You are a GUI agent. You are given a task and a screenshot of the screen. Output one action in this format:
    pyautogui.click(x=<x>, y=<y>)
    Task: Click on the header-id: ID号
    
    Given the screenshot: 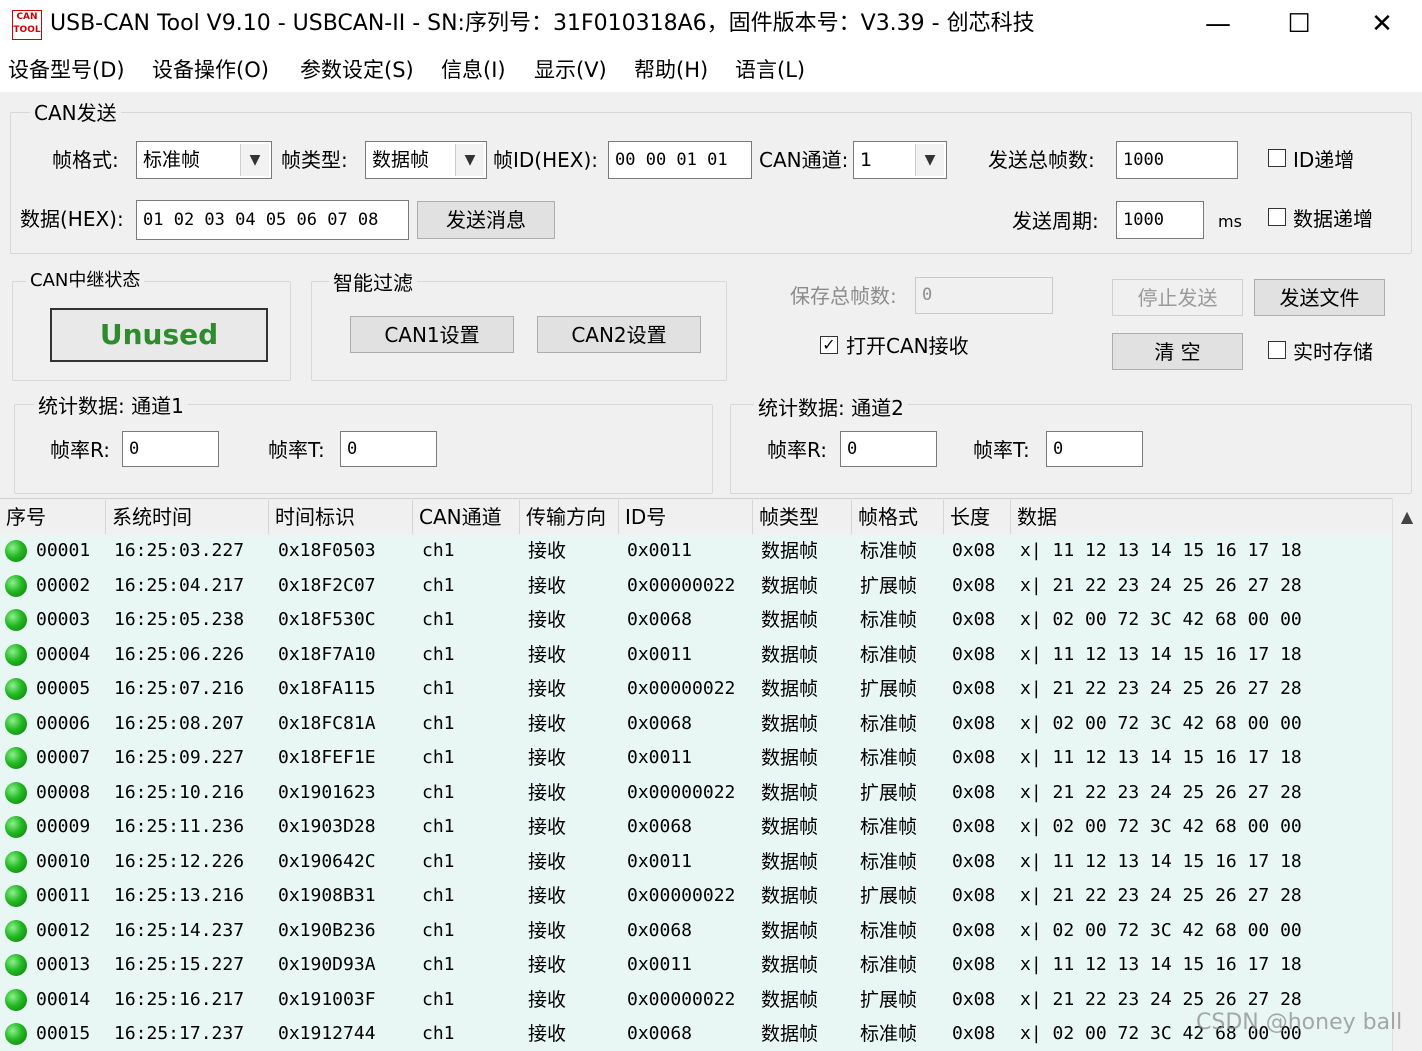 What is the action you would take?
    pyautogui.click(x=686, y=517)
    